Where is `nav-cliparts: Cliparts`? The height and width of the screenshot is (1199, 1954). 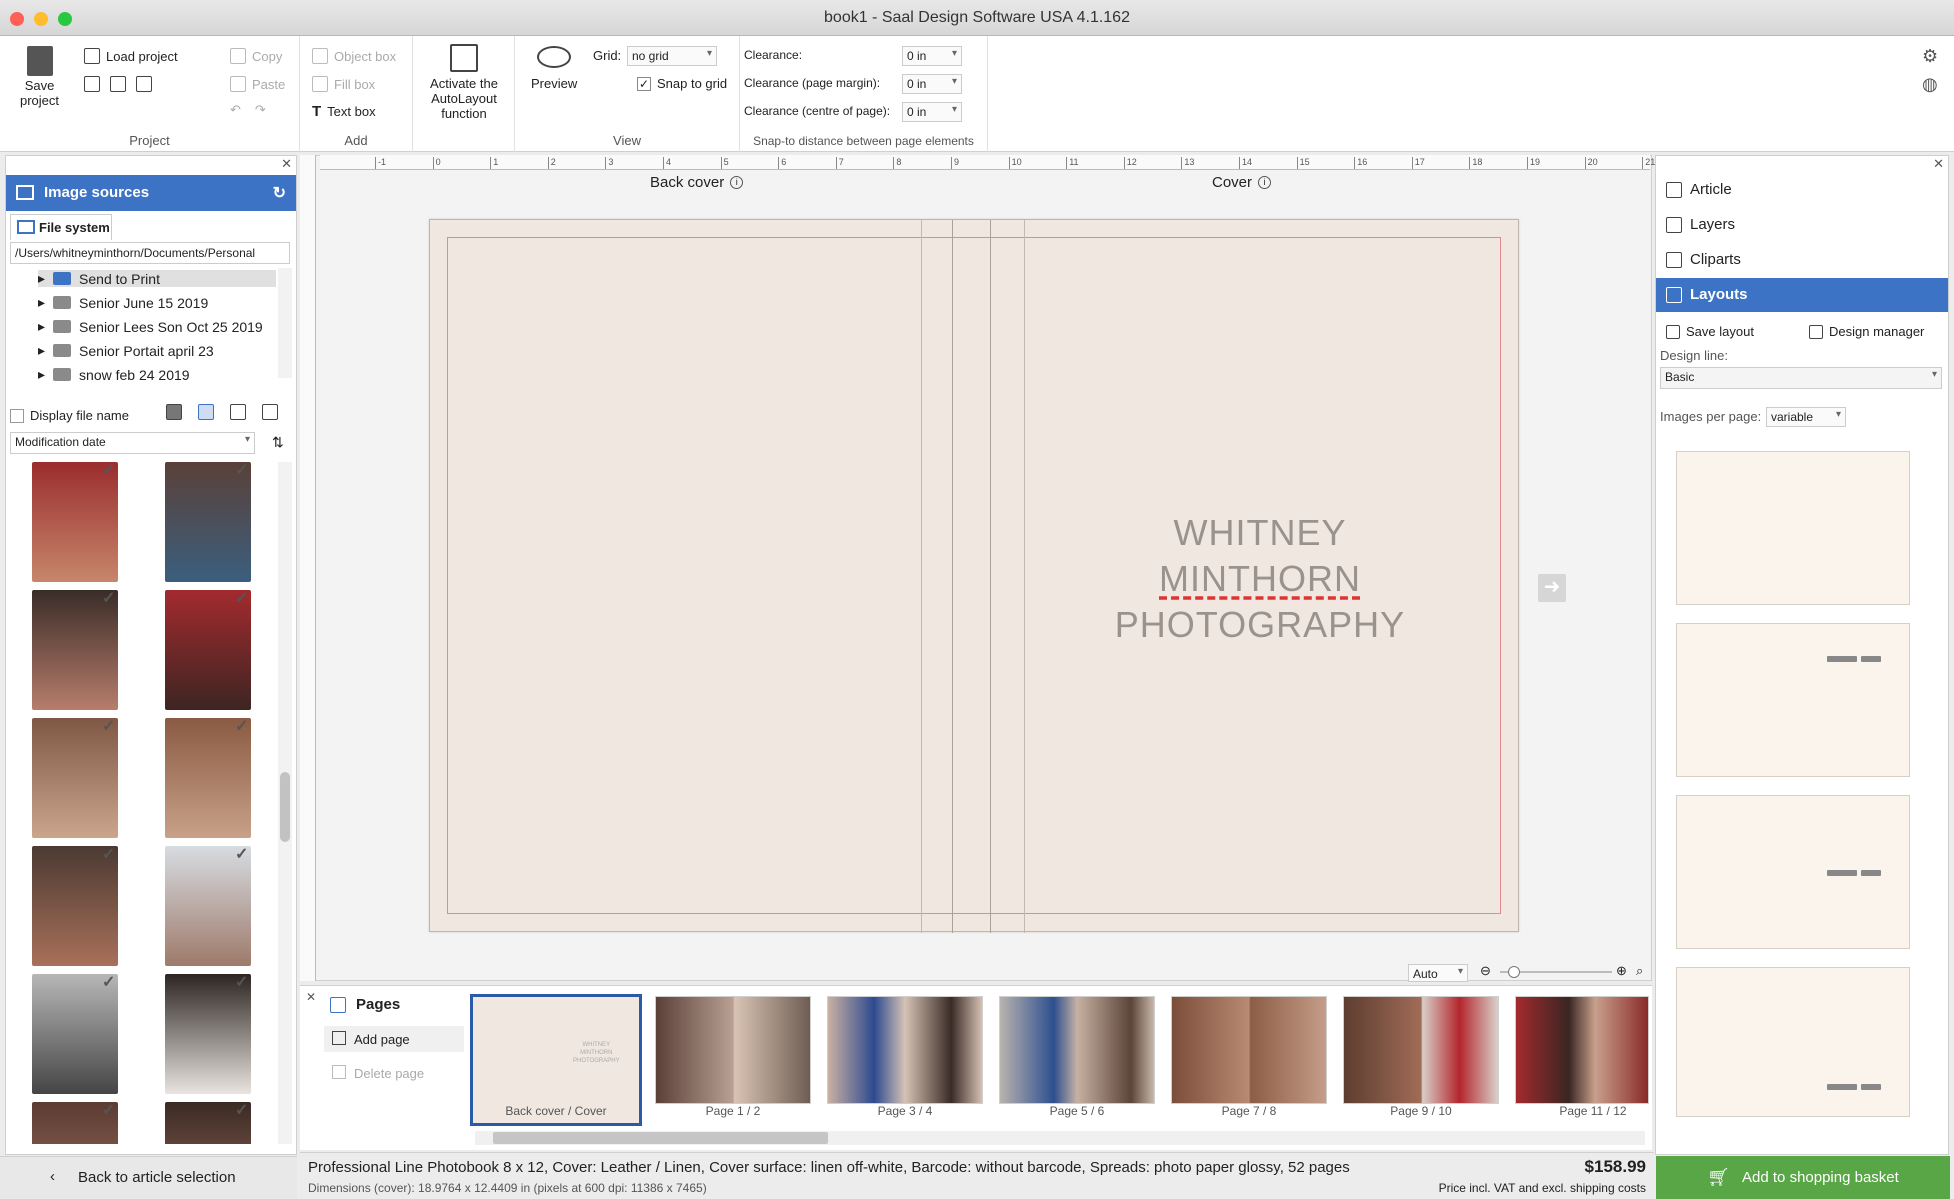 nav-cliparts: Cliparts is located at coordinates (1802, 260).